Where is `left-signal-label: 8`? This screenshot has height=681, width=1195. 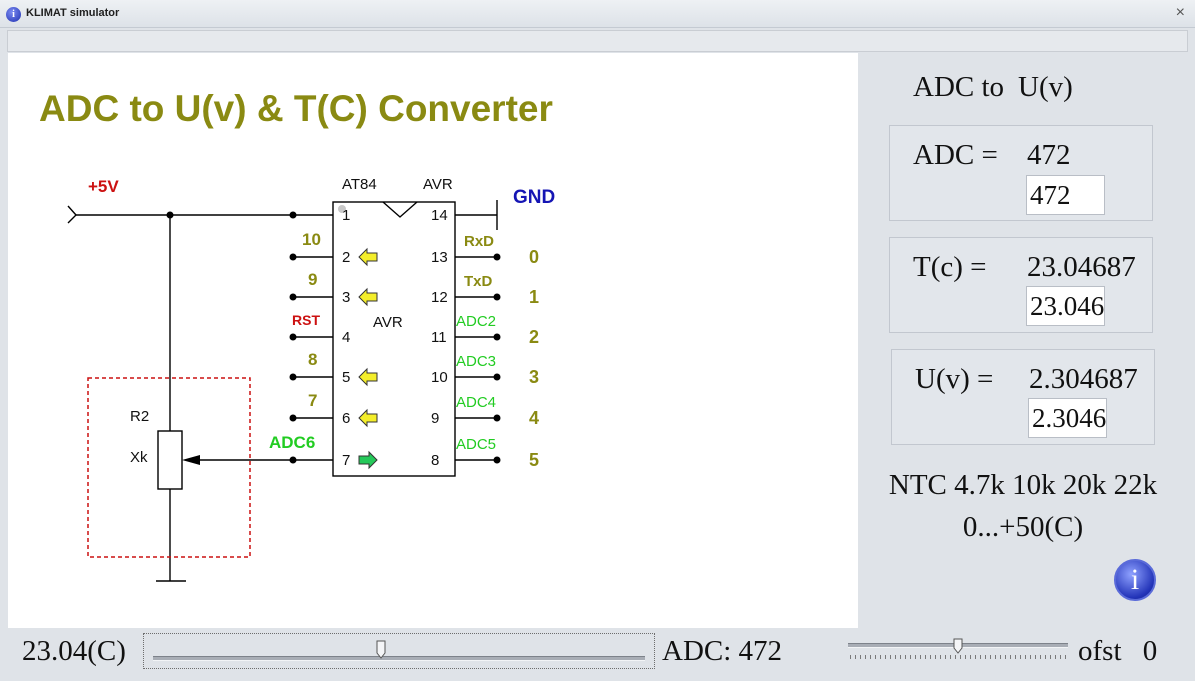 left-signal-label: 8 is located at coordinates (312, 359).